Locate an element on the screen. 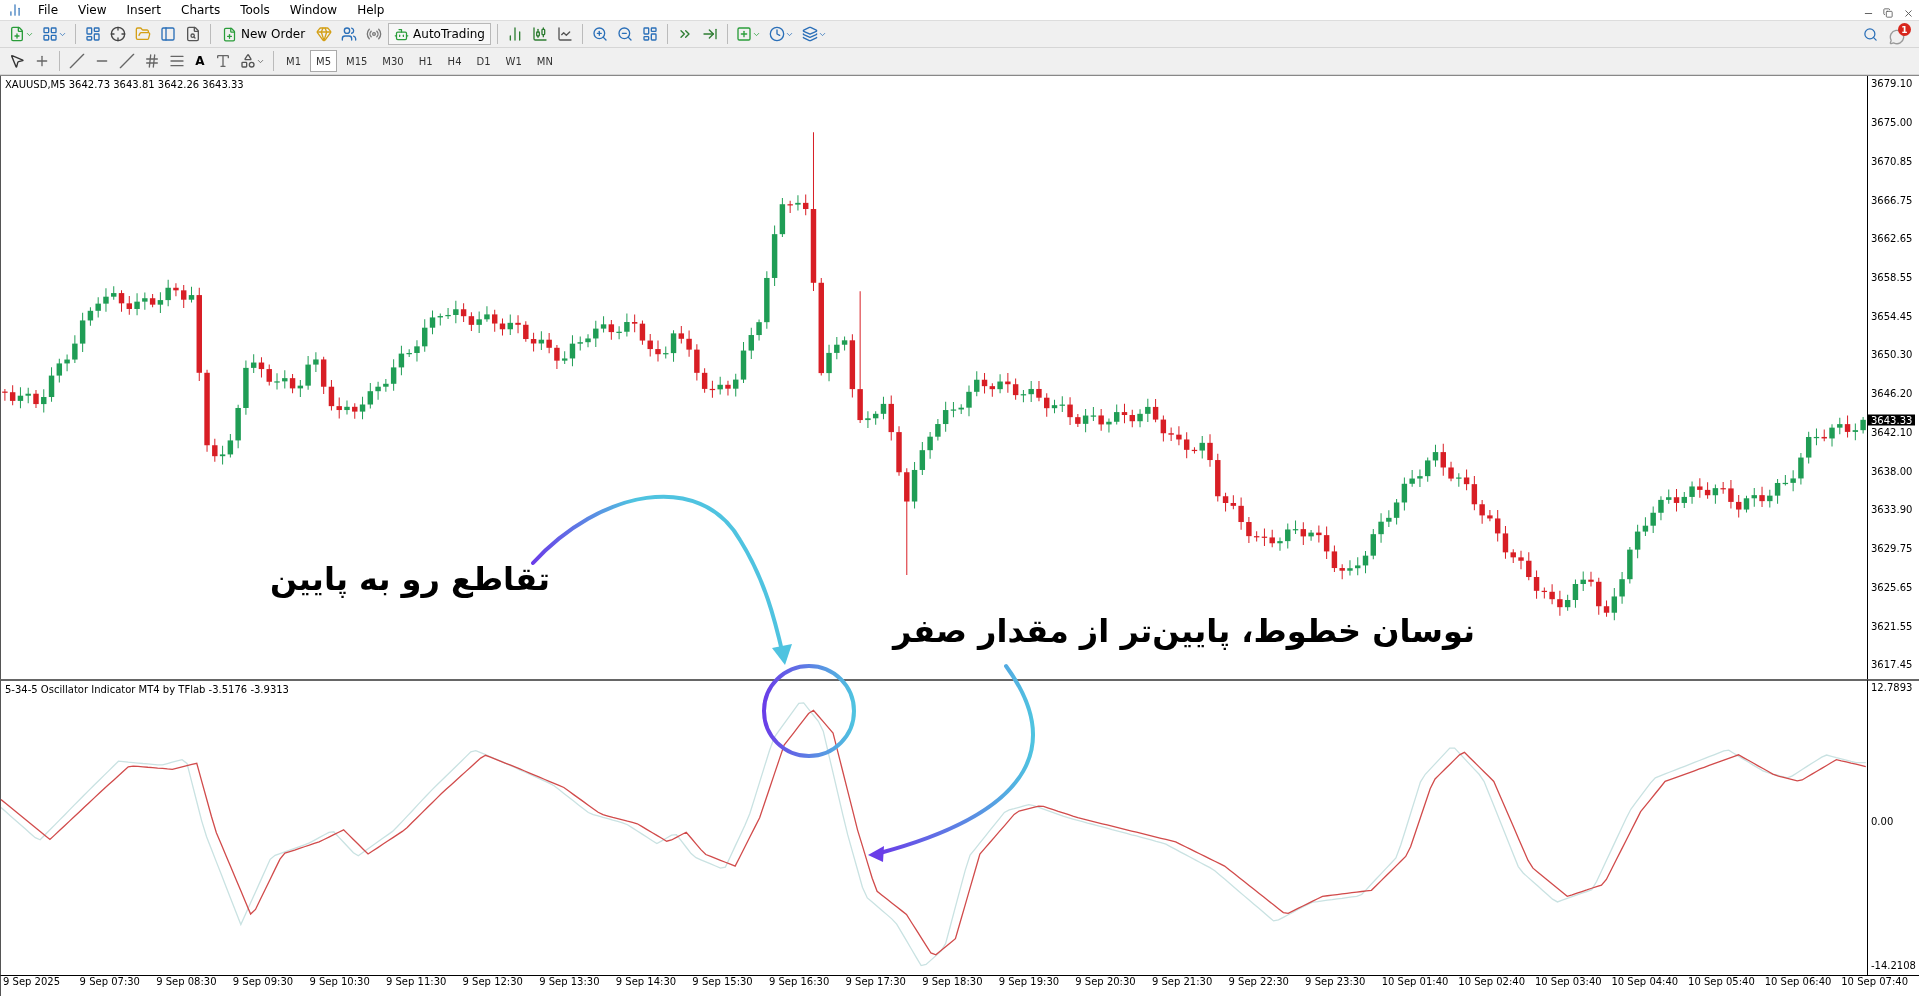 This screenshot has width=1919, height=996. time-label: 9 Sep 2025 is located at coordinates (32, 982).